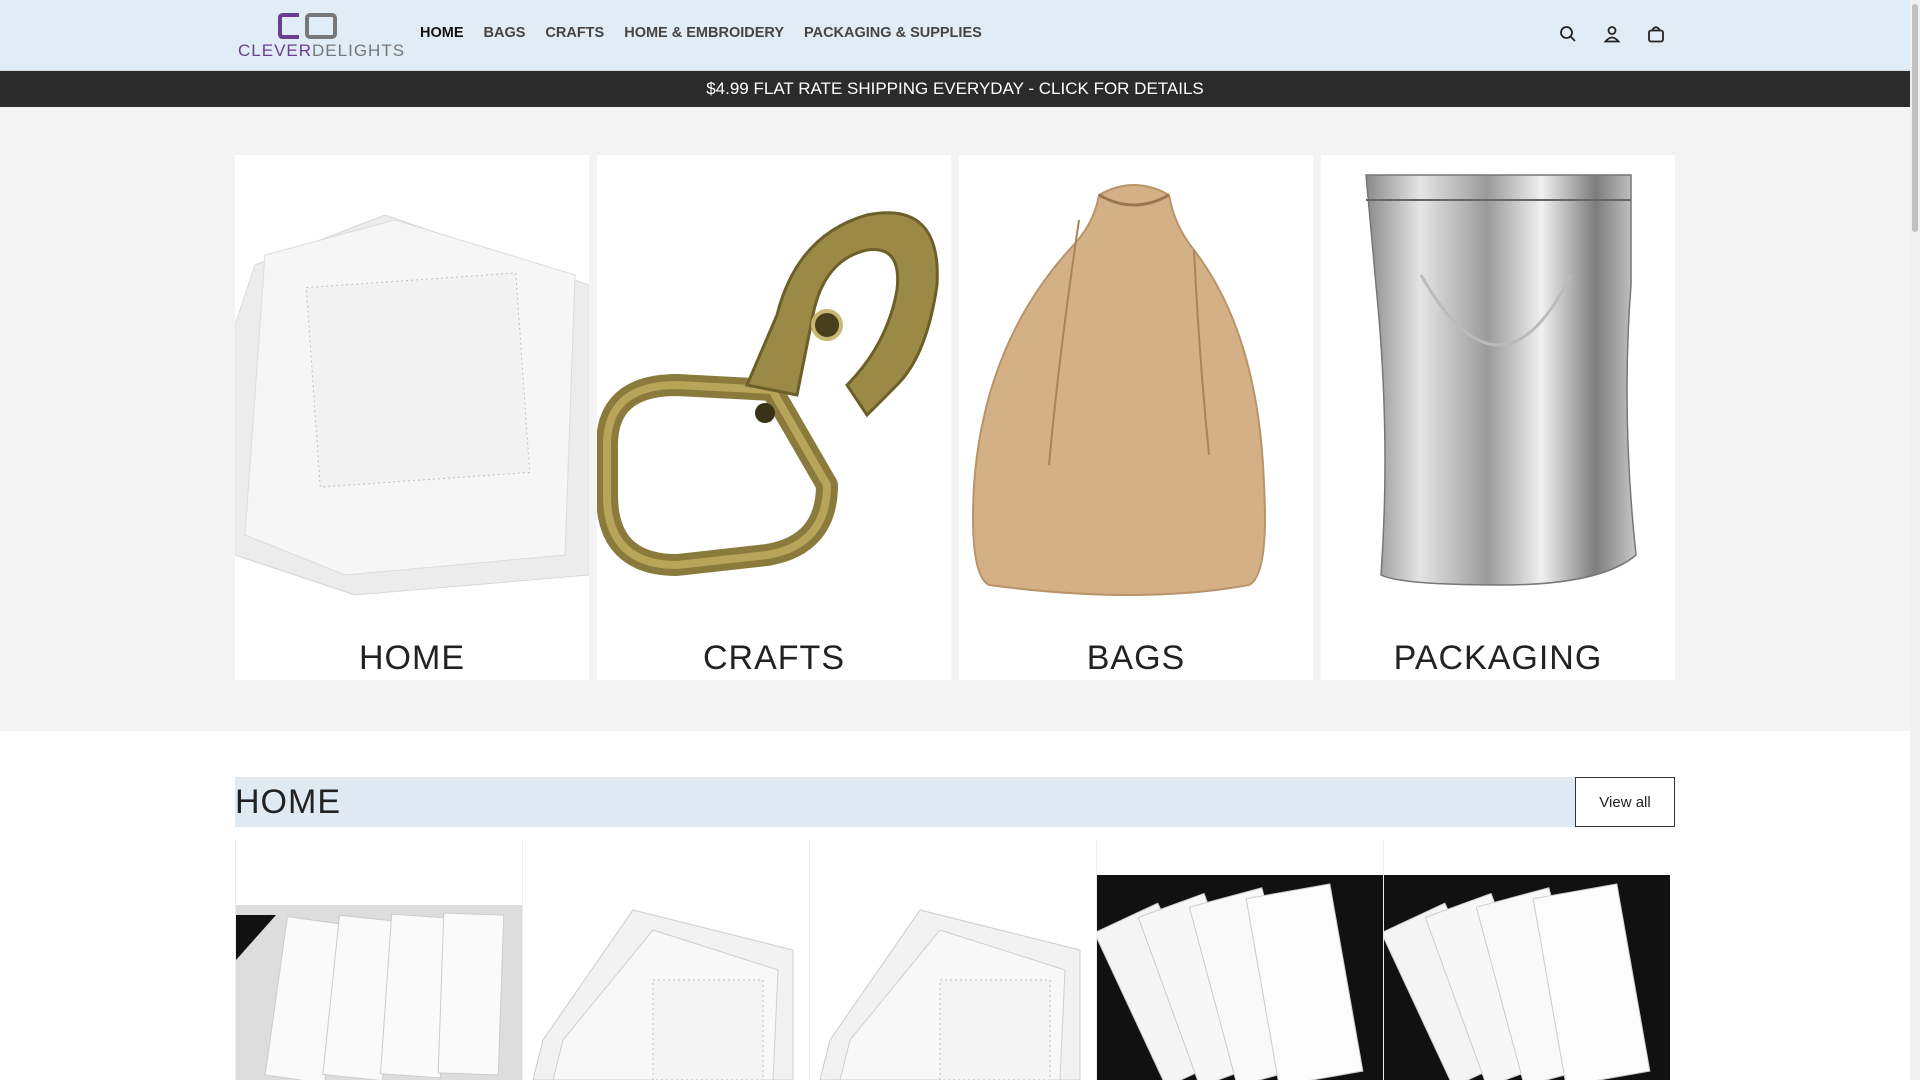  I want to click on cart-icon, so click(1656, 34).